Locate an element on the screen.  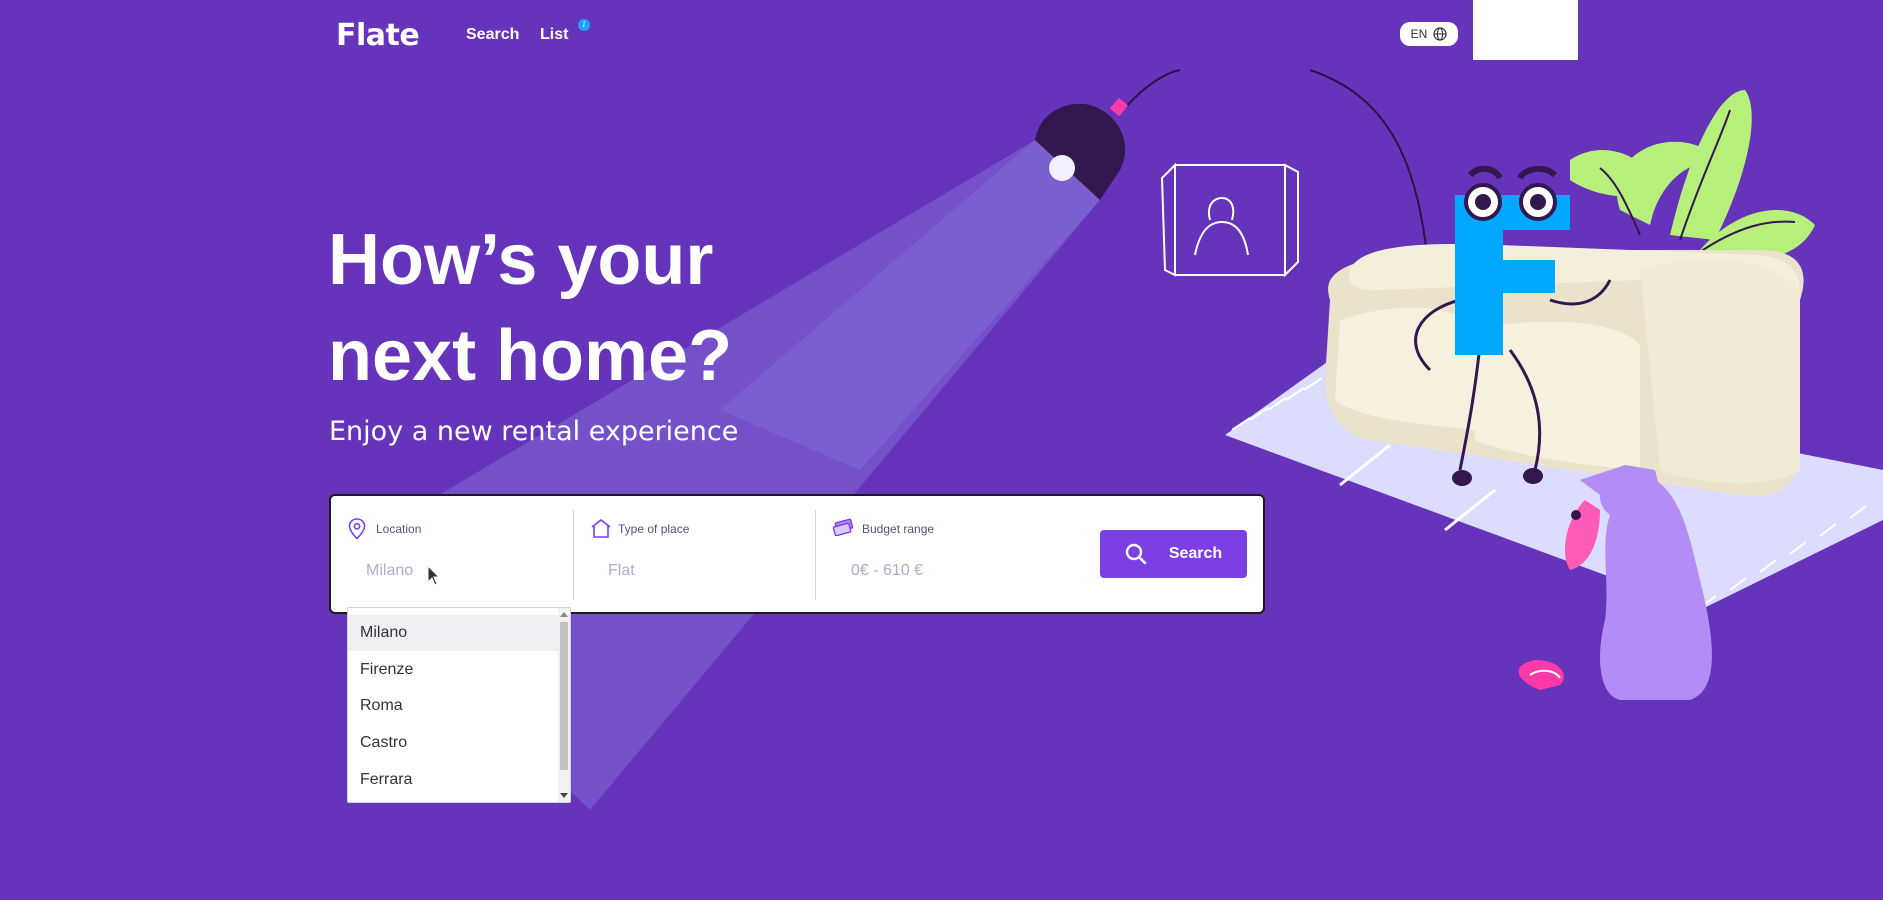
language-selector: EN is located at coordinates (1429, 34).